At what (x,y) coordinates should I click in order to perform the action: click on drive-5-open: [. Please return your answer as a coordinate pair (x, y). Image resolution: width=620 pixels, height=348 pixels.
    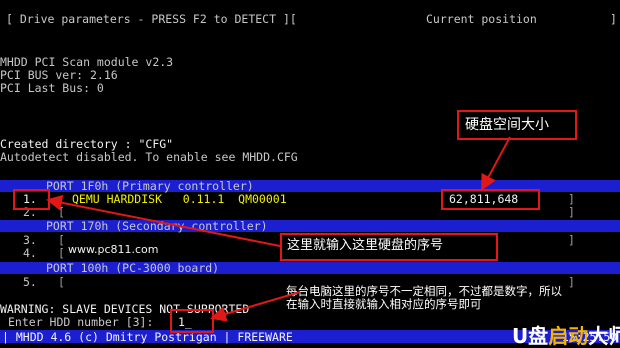
    Looking at the image, I should click on (61, 282).